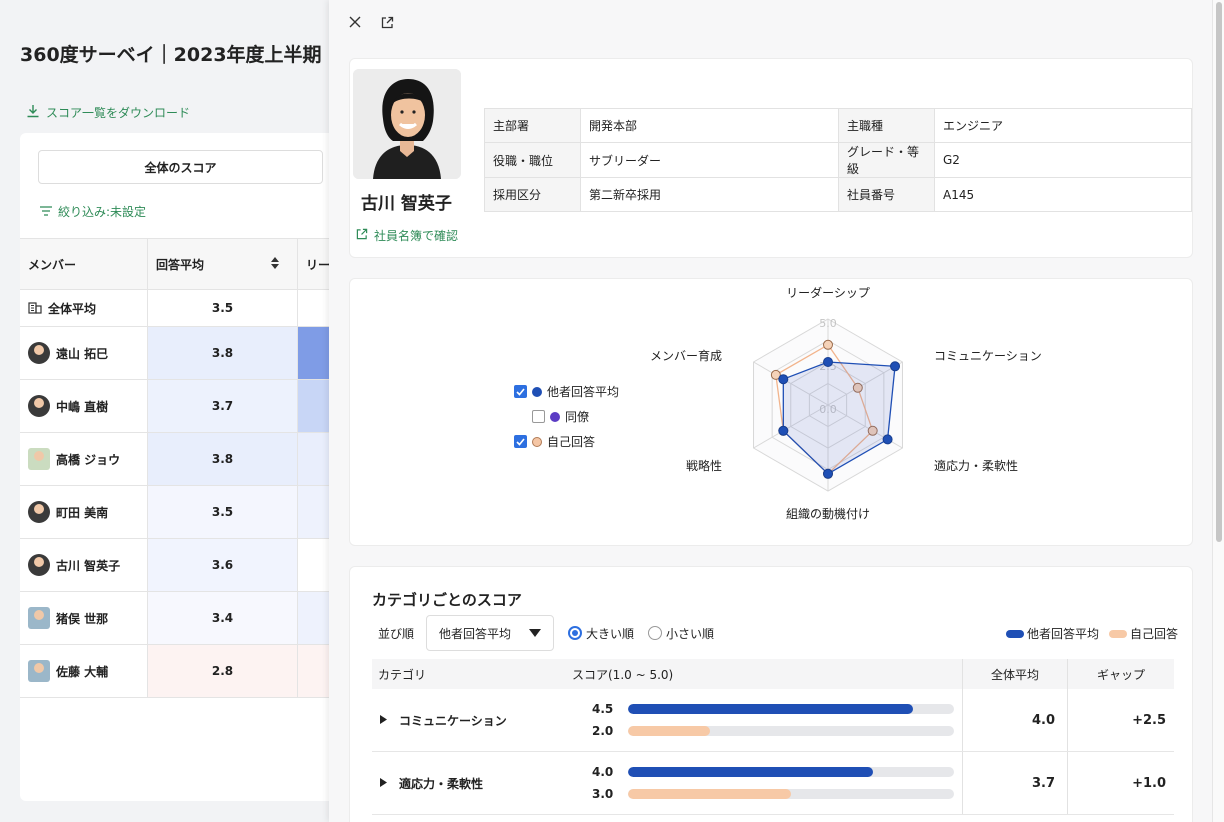 The image size is (1224, 822). What do you see at coordinates (223, 671) in the screenshot?
I see `member-avg-value: 2.8` at bounding box center [223, 671].